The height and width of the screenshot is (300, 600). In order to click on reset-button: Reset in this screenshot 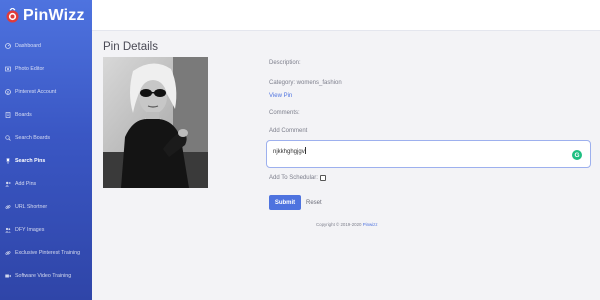, I will do `click(314, 202)`.